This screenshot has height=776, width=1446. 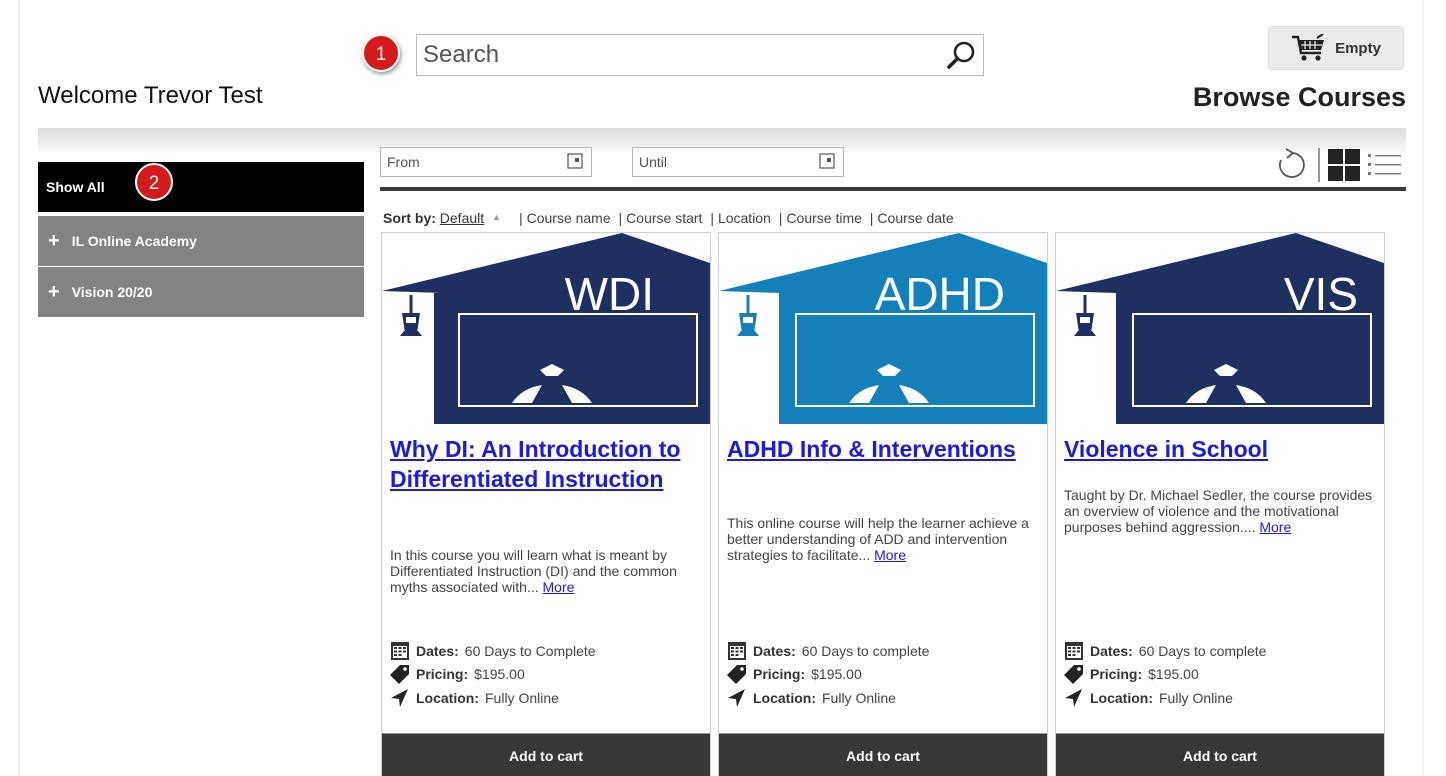 What do you see at coordinates (609, 294) in the screenshot?
I see `course-badge-text: WDI` at bounding box center [609, 294].